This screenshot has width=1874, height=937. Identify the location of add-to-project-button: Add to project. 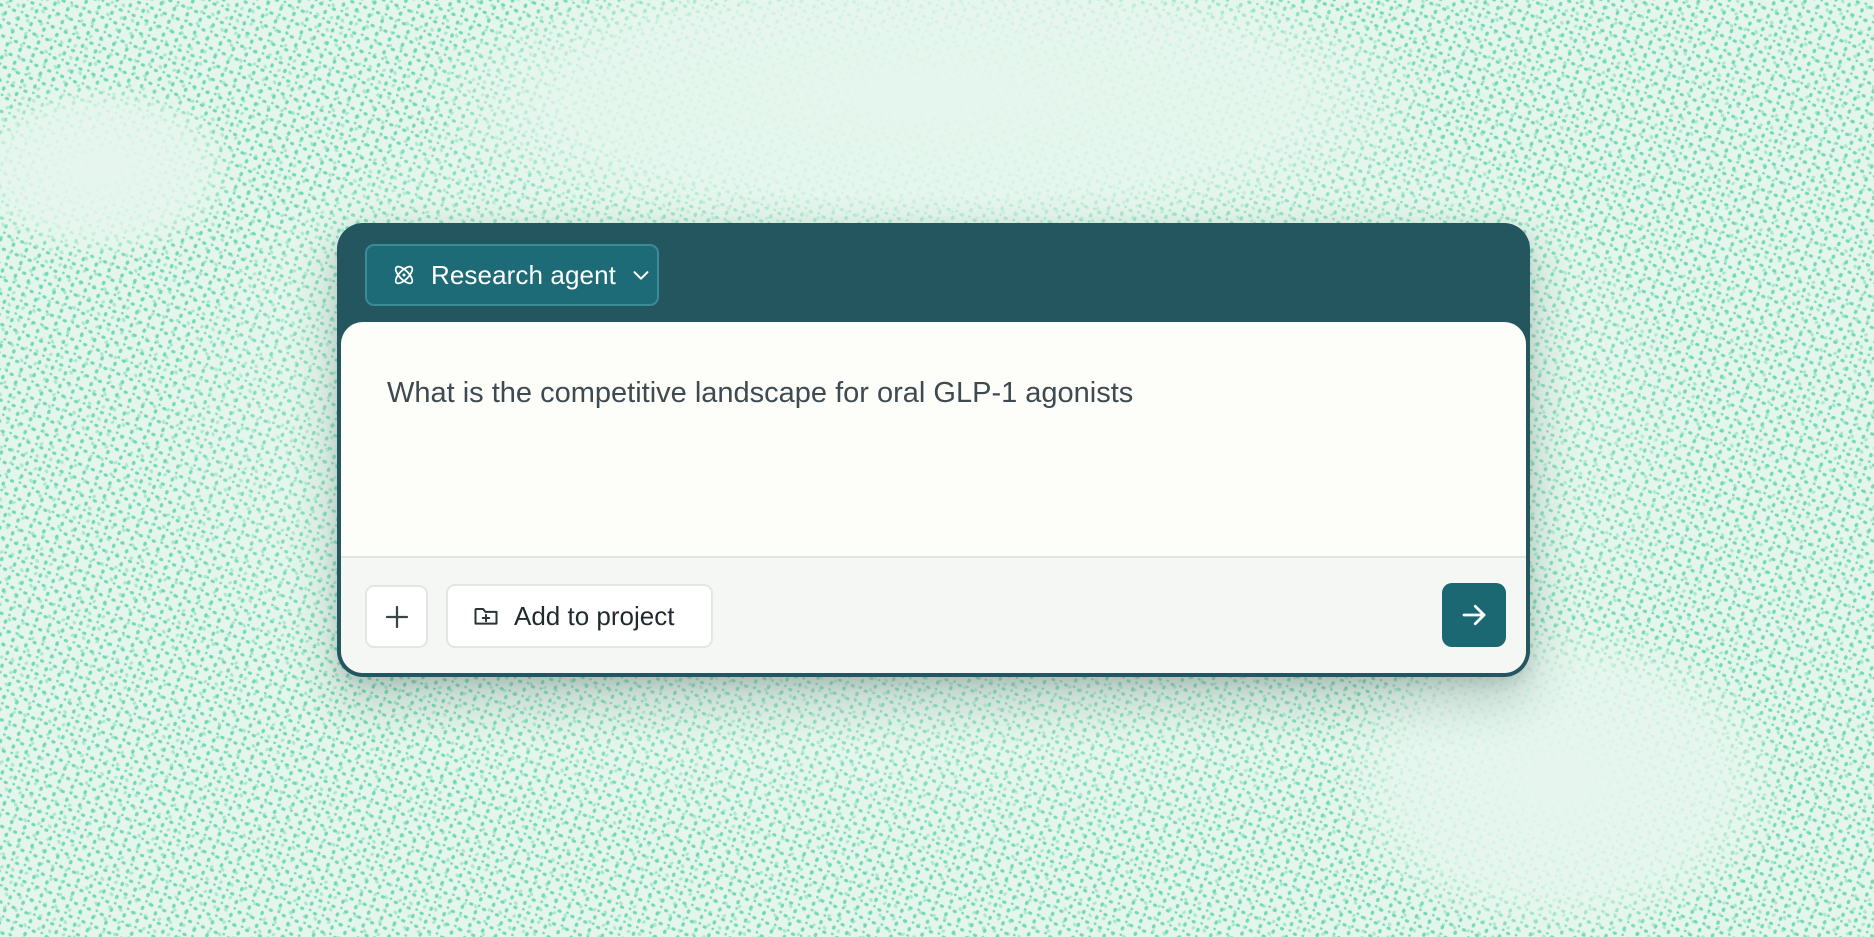
(579, 616).